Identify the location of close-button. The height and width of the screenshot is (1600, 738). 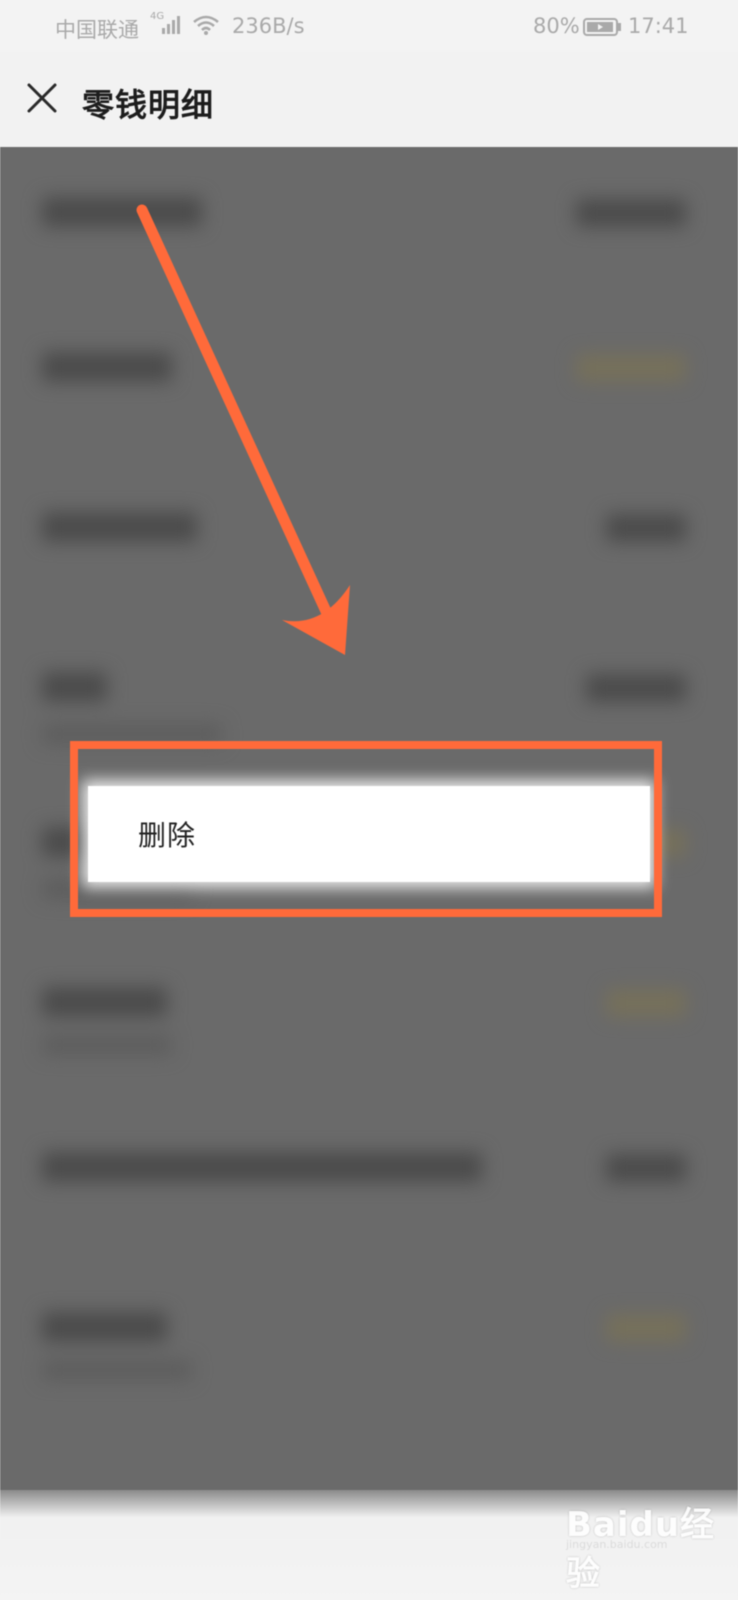
(42, 98).